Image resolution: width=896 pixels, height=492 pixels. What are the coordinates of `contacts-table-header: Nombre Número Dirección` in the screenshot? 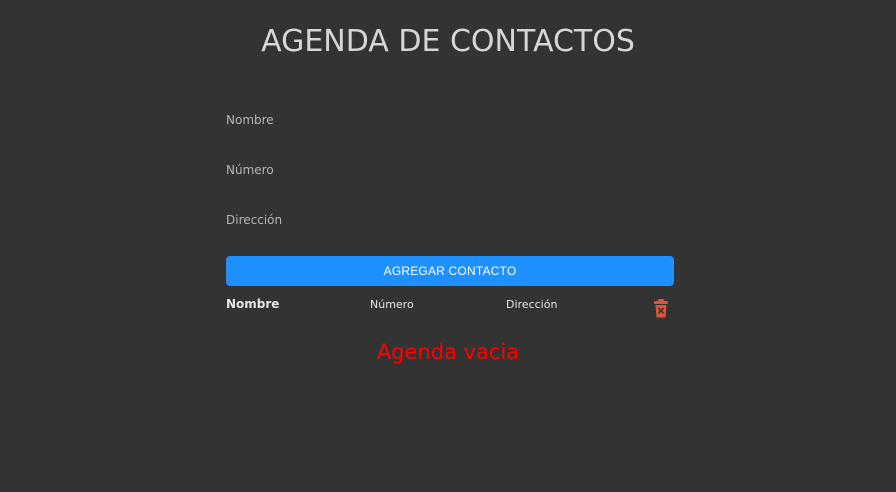 It's located at (450, 308).